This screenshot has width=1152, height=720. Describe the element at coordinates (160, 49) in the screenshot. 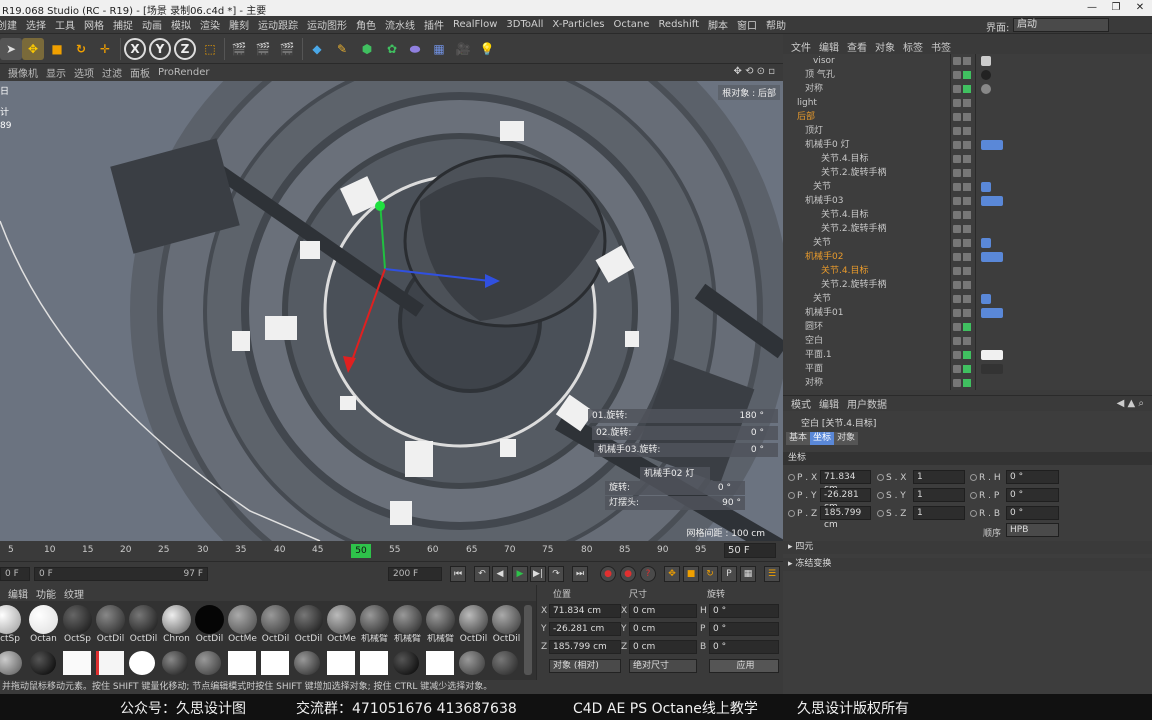

I see `y-axis-lock-icon: Y` at that location.